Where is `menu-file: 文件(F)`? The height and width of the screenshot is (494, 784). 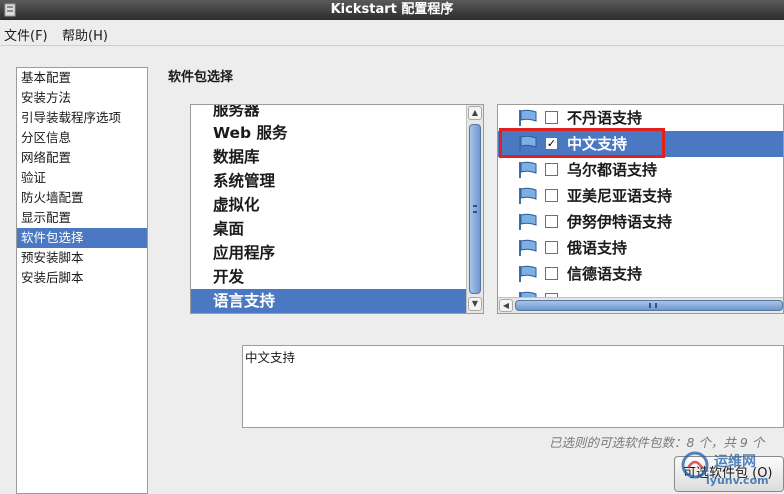 menu-file: 文件(F) is located at coordinates (26, 34).